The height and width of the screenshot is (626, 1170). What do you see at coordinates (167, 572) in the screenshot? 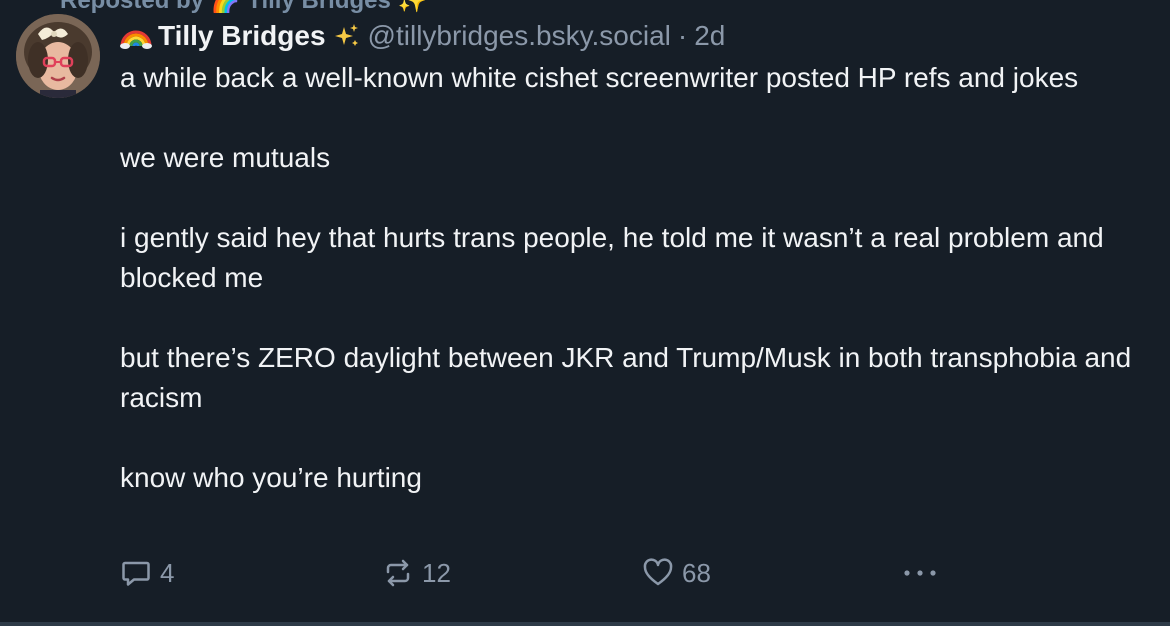
I see `reply-count: 4` at bounding box center [167, 572].